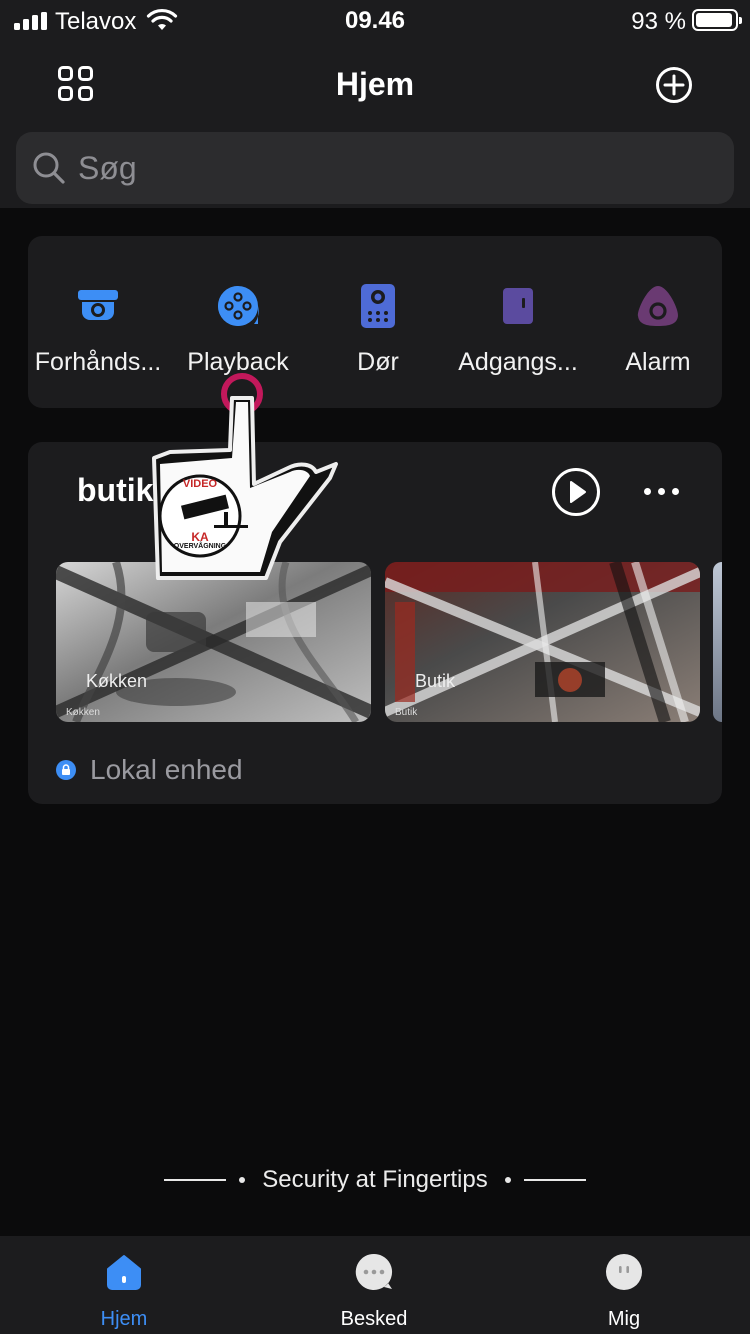  Describe the element at coordinates (378, 168) in the screenshot. I see `search-input` at that location.